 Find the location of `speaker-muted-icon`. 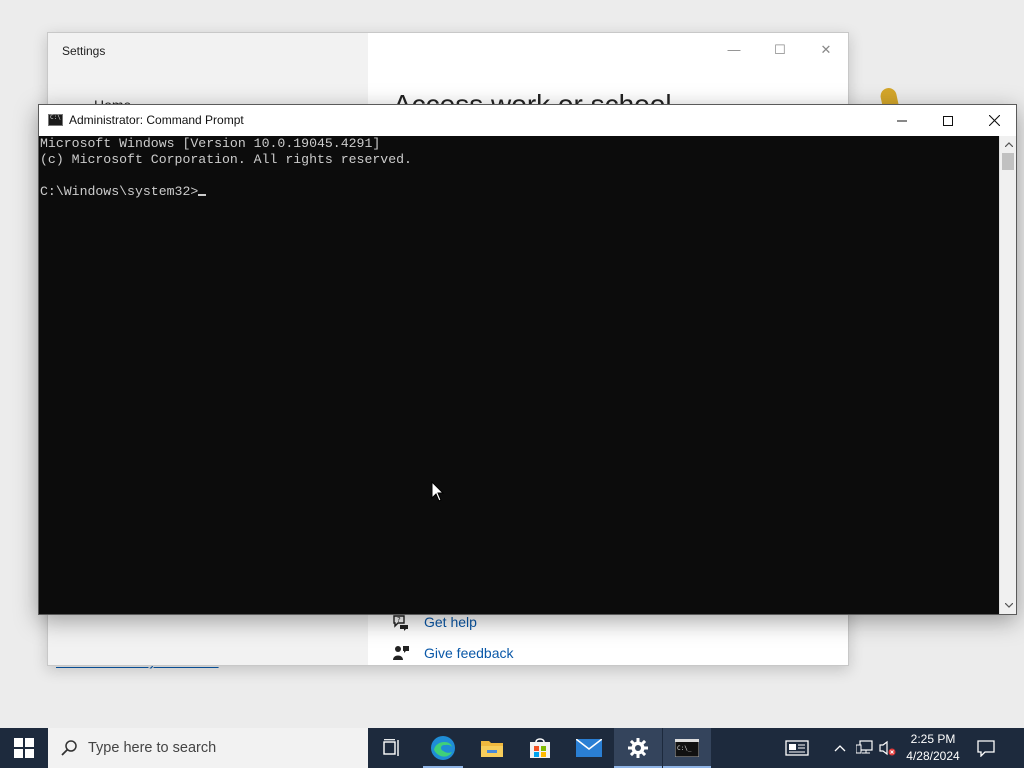

speaker-muted-icon is located at coordinates (887, 748).